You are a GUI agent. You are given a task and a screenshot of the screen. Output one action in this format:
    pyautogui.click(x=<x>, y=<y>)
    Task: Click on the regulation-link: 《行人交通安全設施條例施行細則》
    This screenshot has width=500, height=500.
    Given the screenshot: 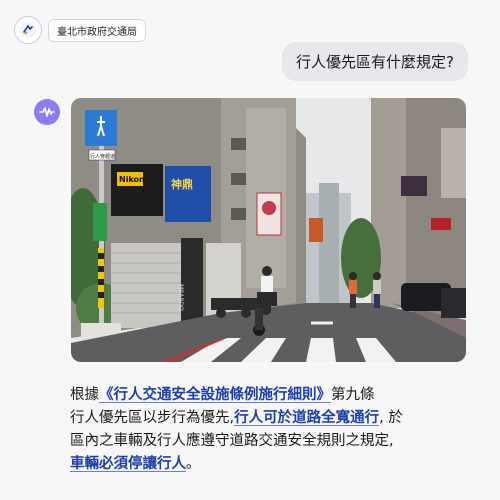 What is the action you would take?
    pyautogui.click(x=215, y=395)
    